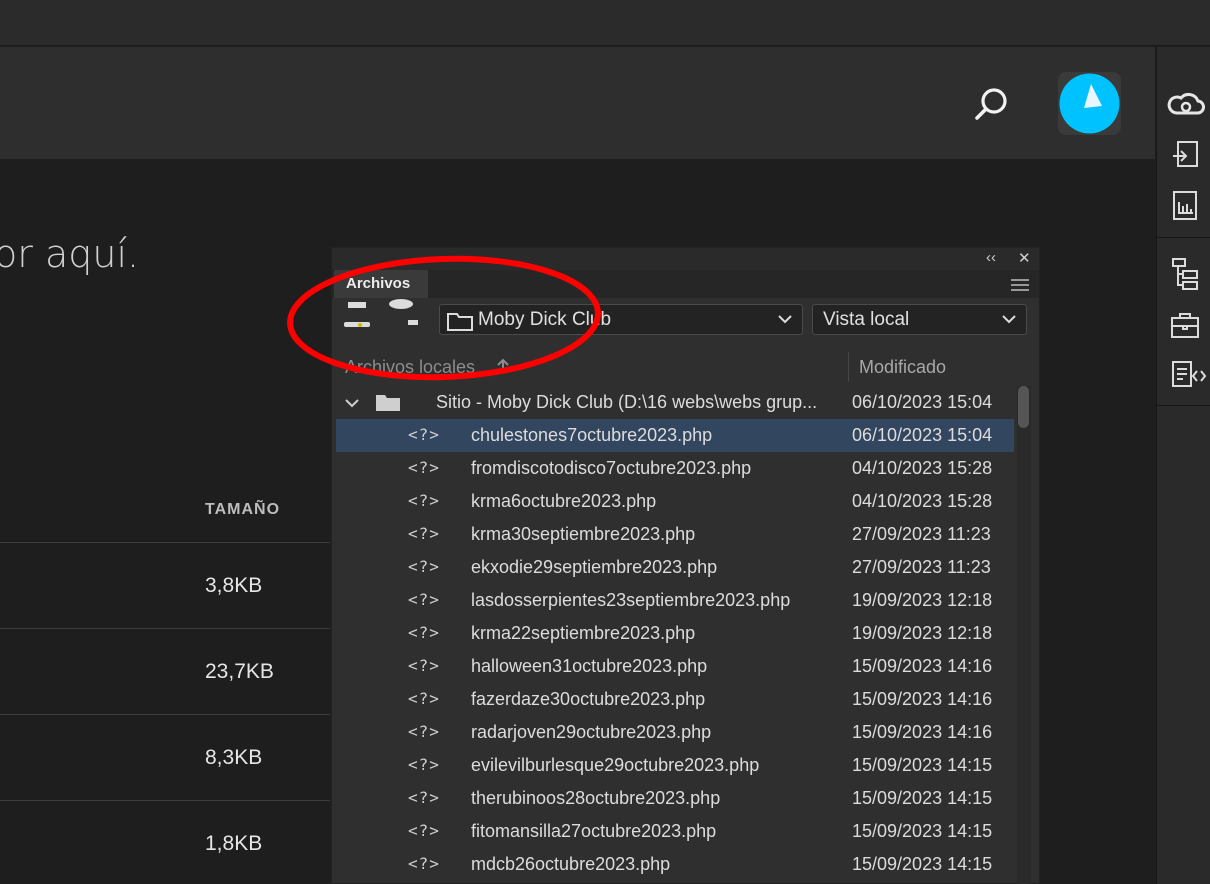 This screenshot has height=884, width=1210. I want to click on file-name: krma22septiembre2023.php, so click(583, 633).